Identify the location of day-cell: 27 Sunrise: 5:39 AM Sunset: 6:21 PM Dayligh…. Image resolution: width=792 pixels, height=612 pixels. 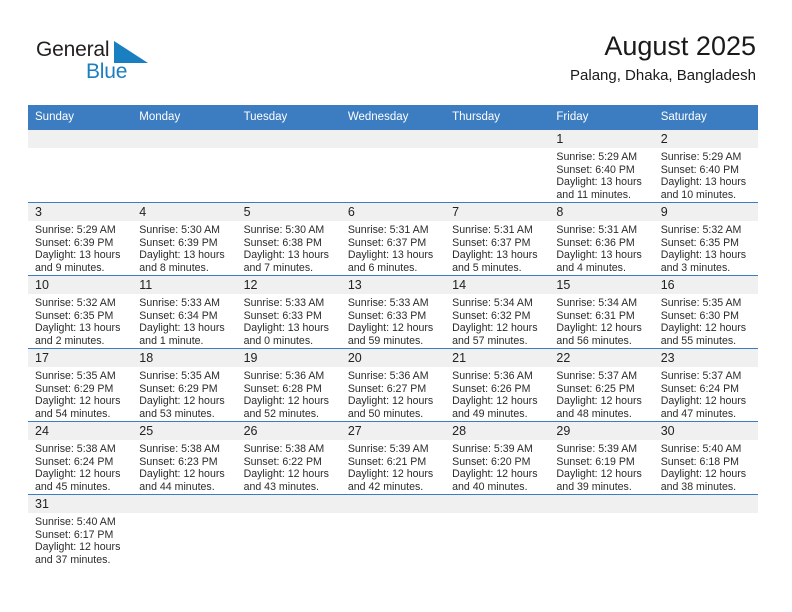
(393, 458).